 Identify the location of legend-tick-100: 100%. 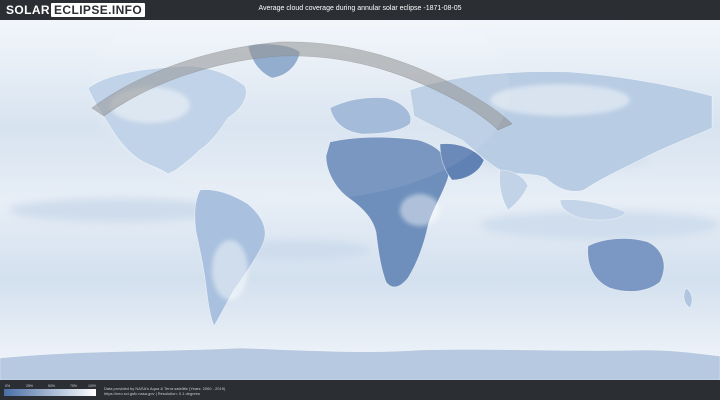
(92, 386).